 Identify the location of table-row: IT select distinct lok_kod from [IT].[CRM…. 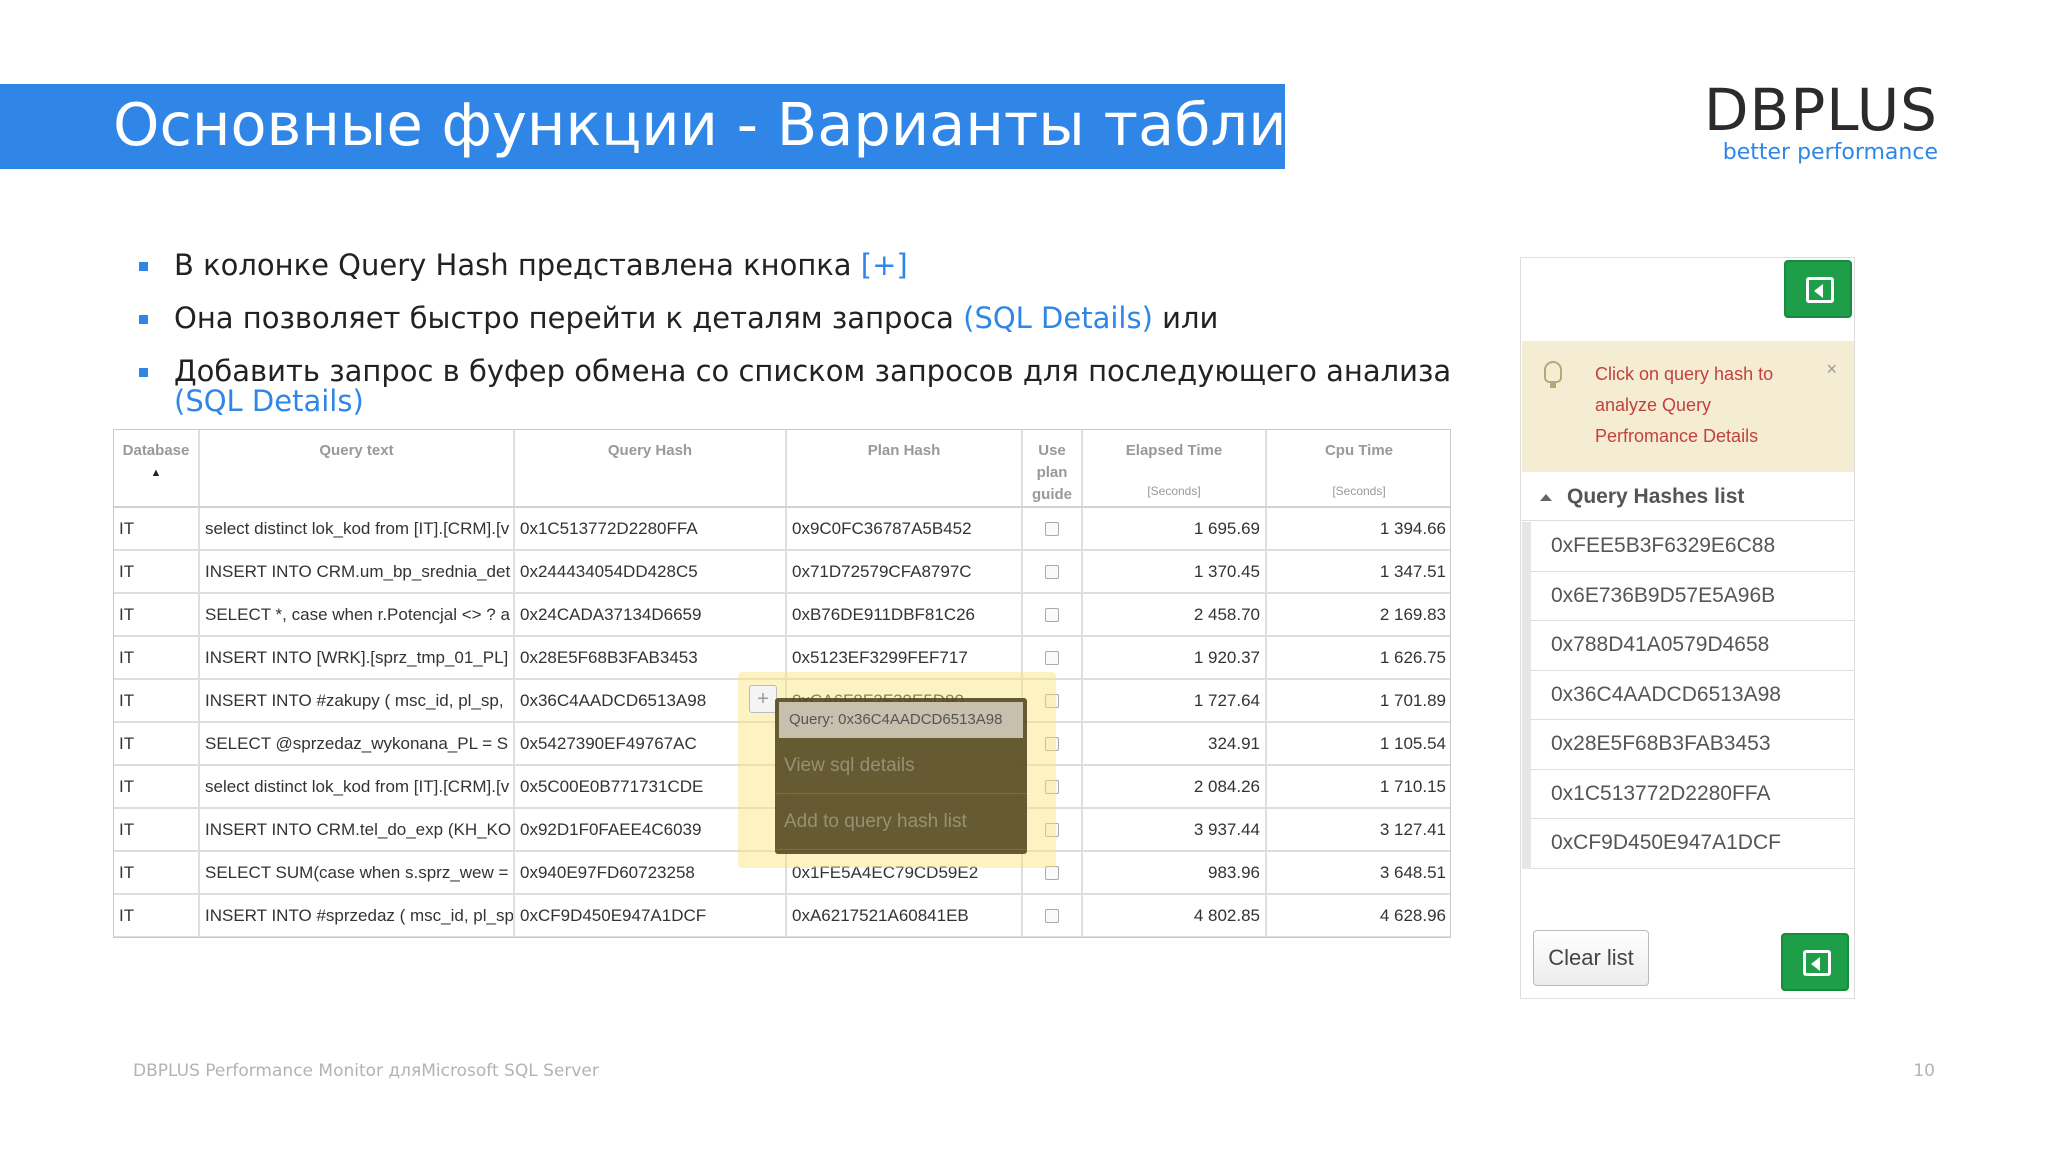
(782, 529).